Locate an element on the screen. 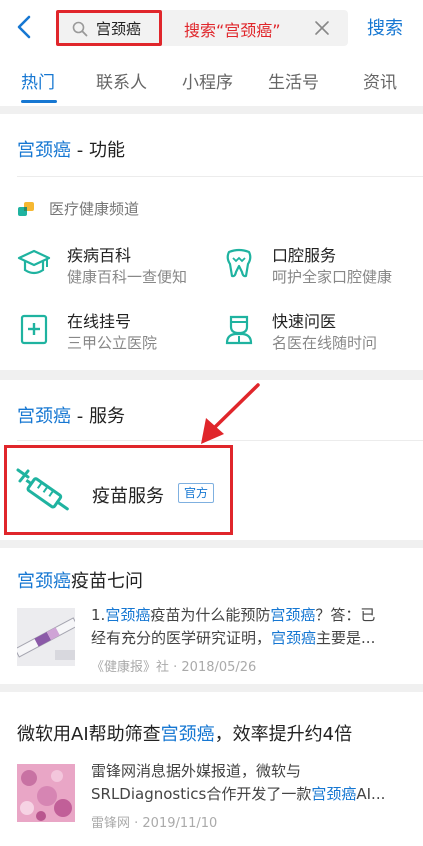 This screenshot has width=423, height=846. function-quick-consult: 快速问医 名医在线随时问 is located at coordinates (317, 333).